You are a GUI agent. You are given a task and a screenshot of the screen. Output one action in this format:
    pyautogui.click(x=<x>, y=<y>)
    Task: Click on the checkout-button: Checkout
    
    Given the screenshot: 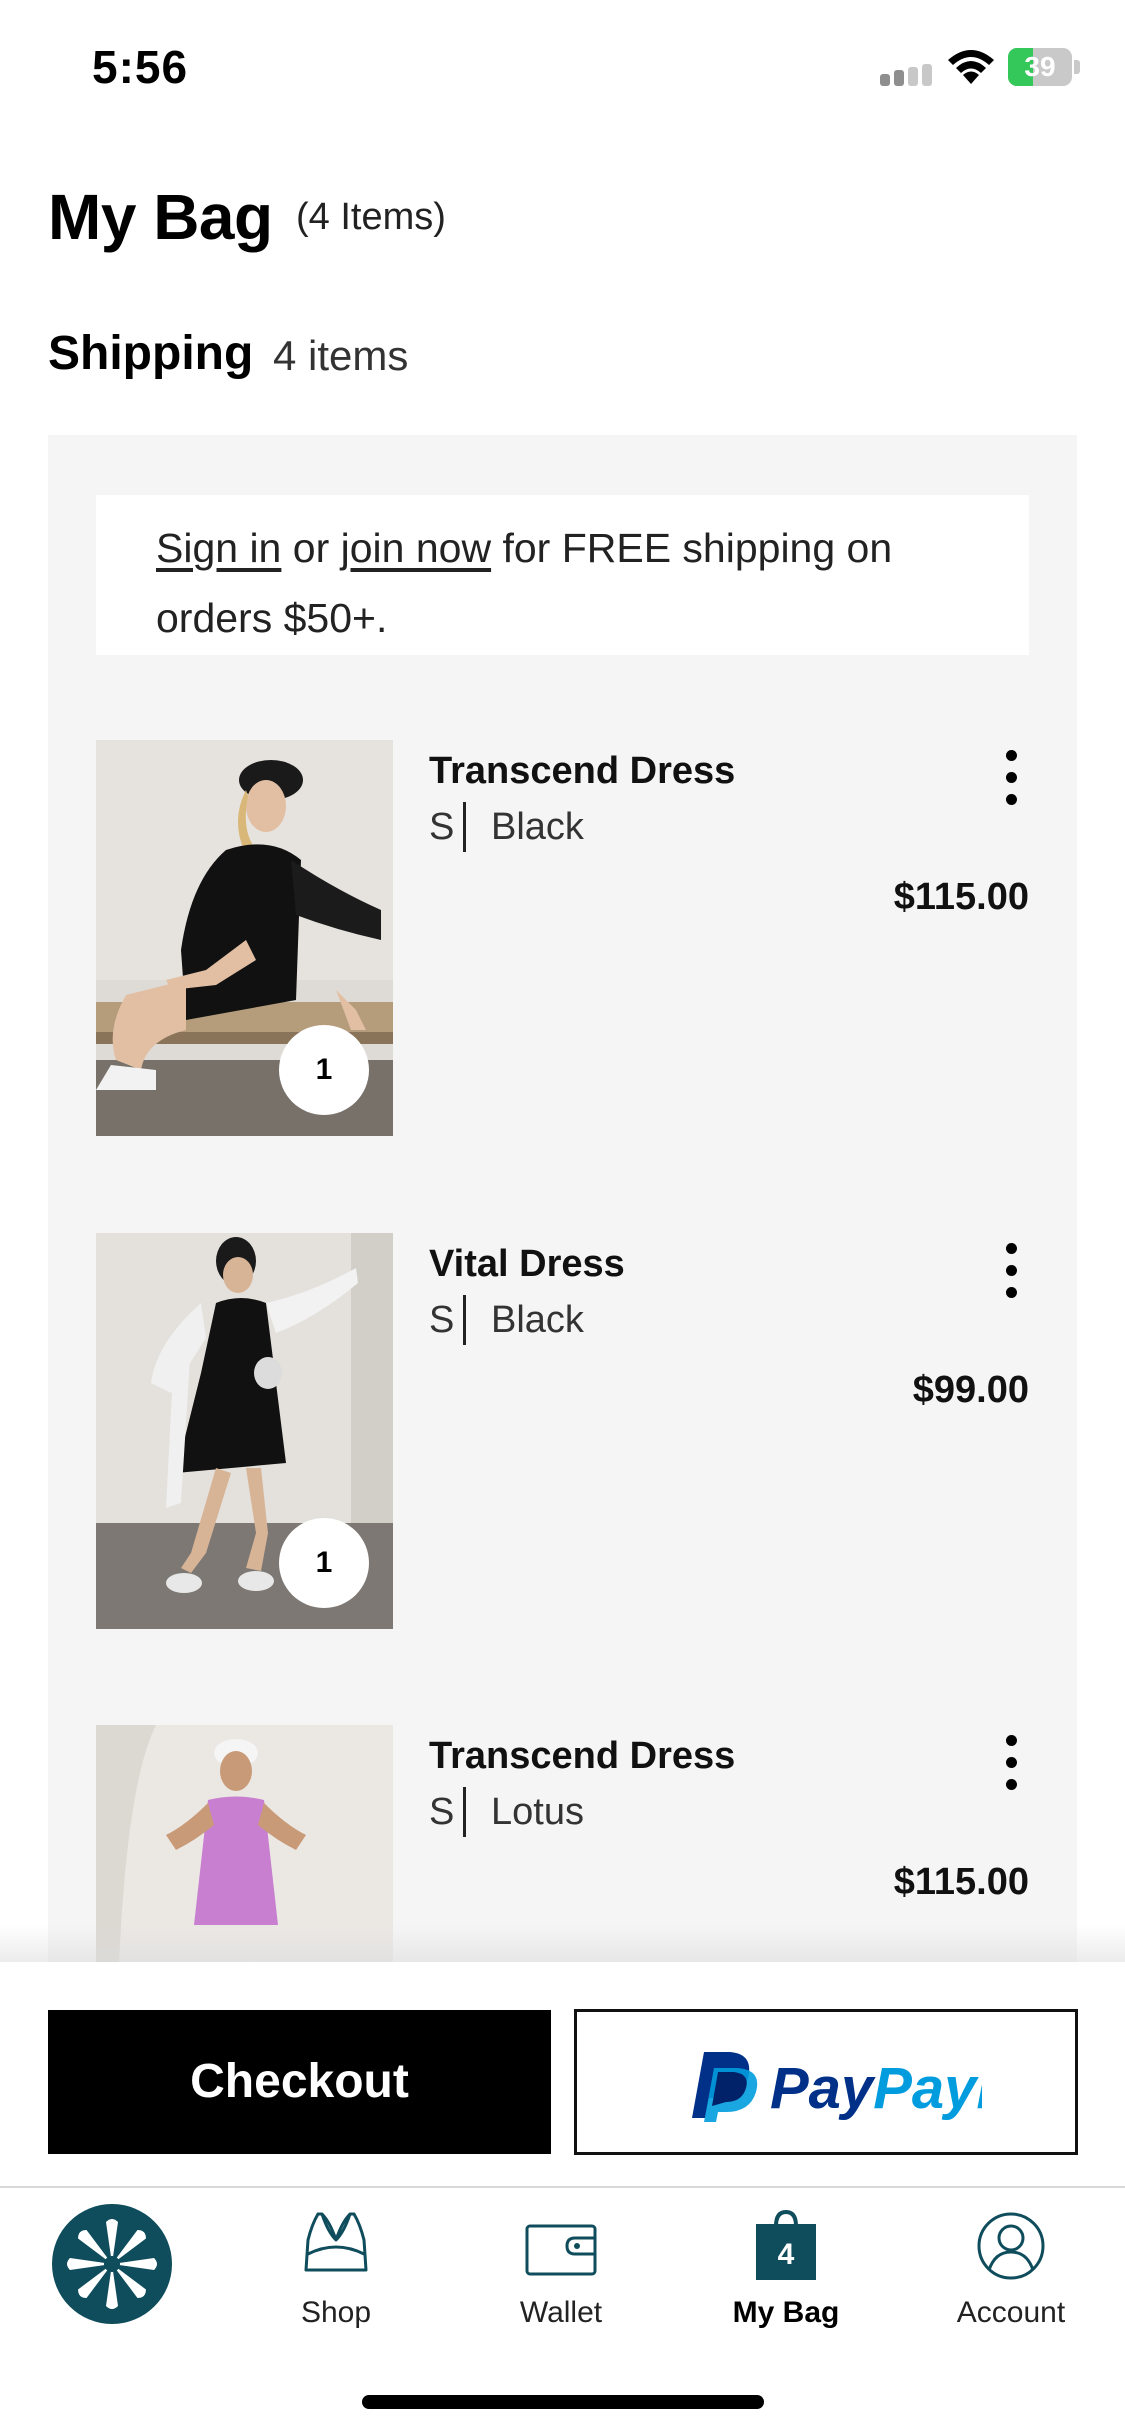 What is the action you would take?
    pyautogui.click(x=299, y=2082)
    